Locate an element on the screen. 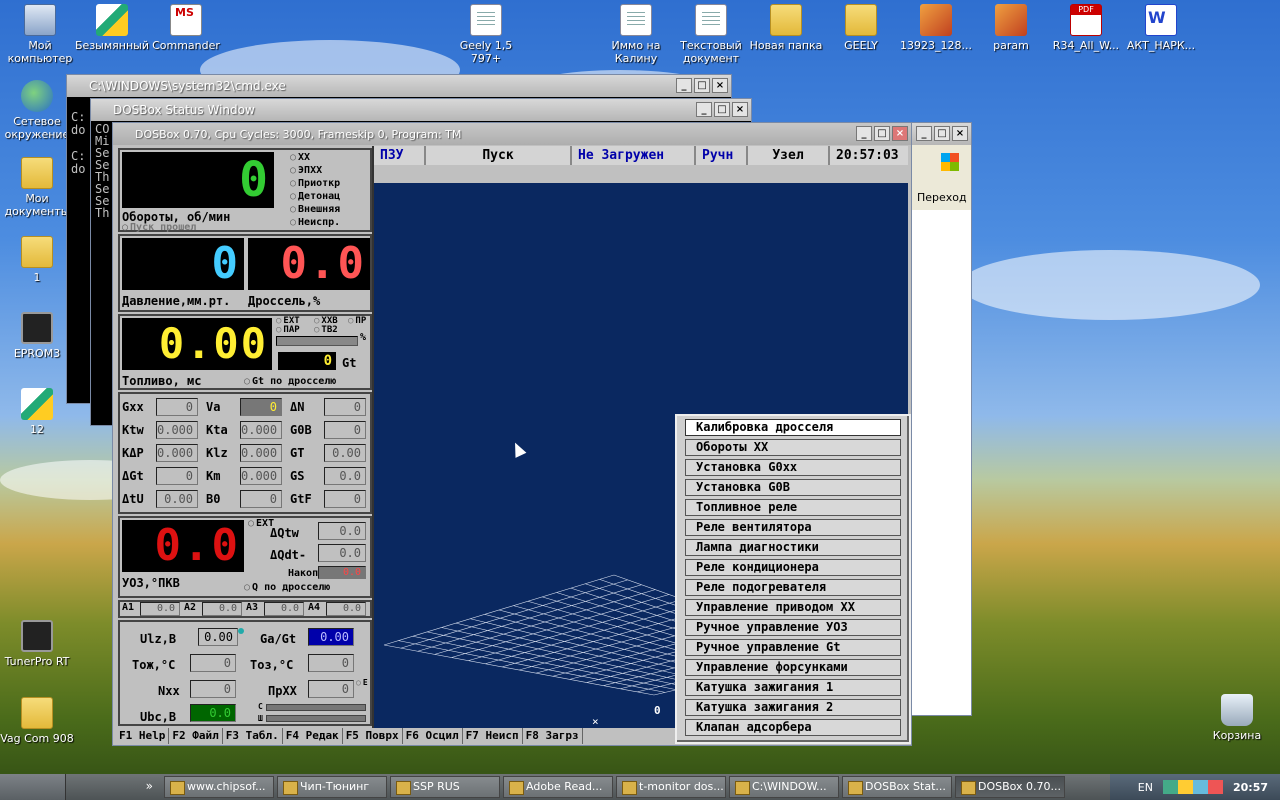  menu-item-heater-relay: Реле подогревателя is located at coordinates (793, 587).